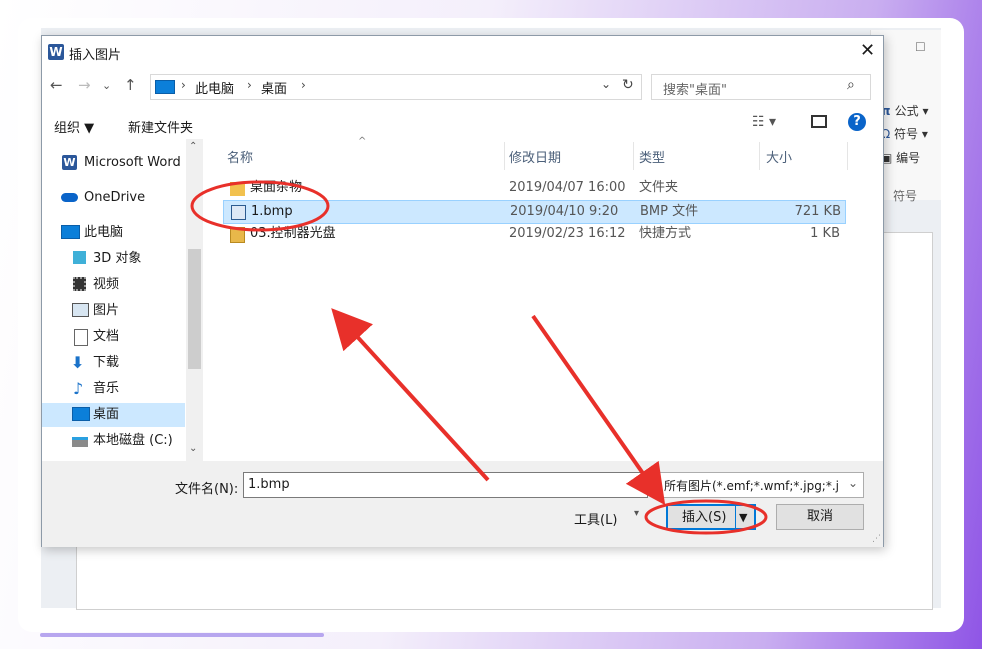  What do you see at coordinates (240, 156) in the screenshot?
I see `column-header-name: 名称` at bounding box center [240, 156].